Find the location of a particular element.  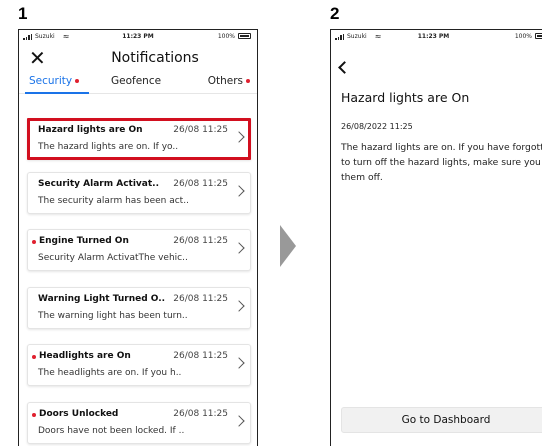

notification-preview: The security alarm has been act.. is located at coordinates (113, 201).